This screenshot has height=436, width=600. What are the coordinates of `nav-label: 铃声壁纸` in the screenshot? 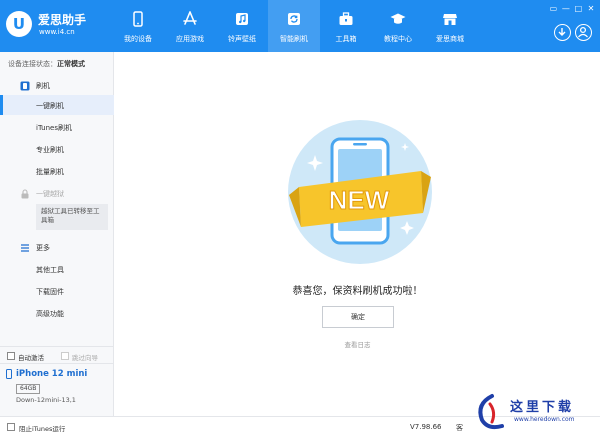 It's located at (242, 39).